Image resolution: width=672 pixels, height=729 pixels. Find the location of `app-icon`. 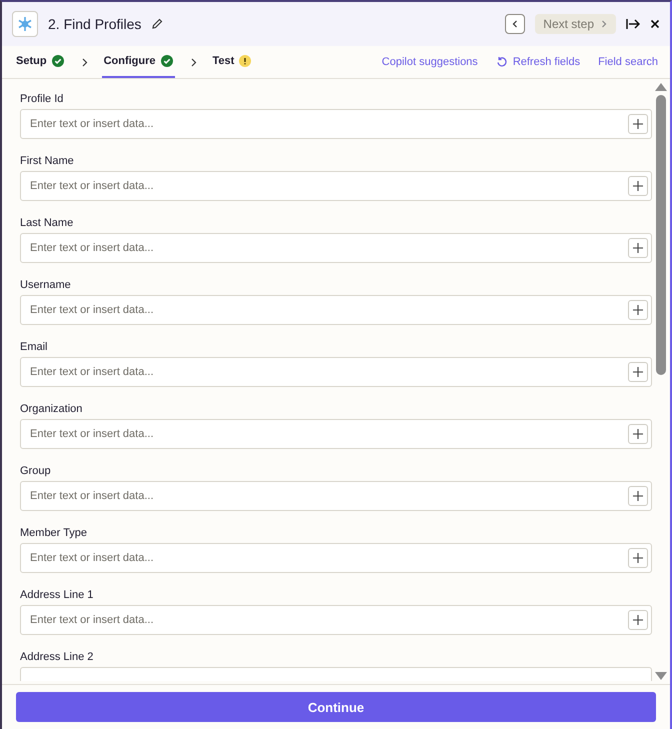

app-icon is located at coordinates (25, 24).